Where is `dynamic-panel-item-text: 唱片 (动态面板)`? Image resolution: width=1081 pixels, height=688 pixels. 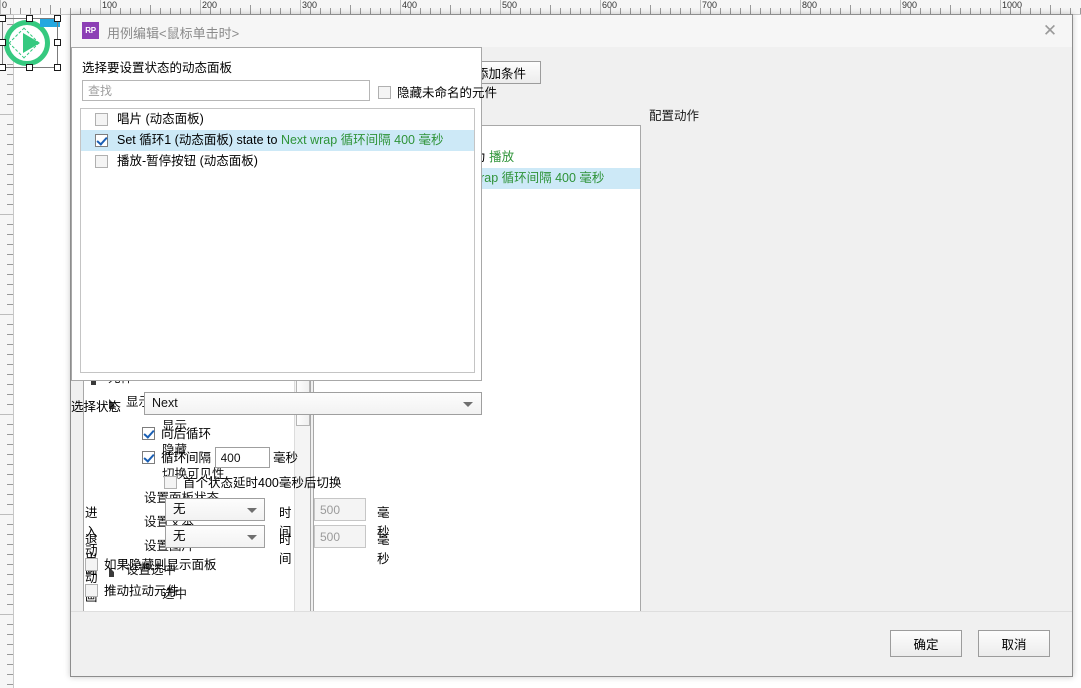 dynamic-panel-item-text: 唱片 (动态面板) is located at coordinates (160, 119).